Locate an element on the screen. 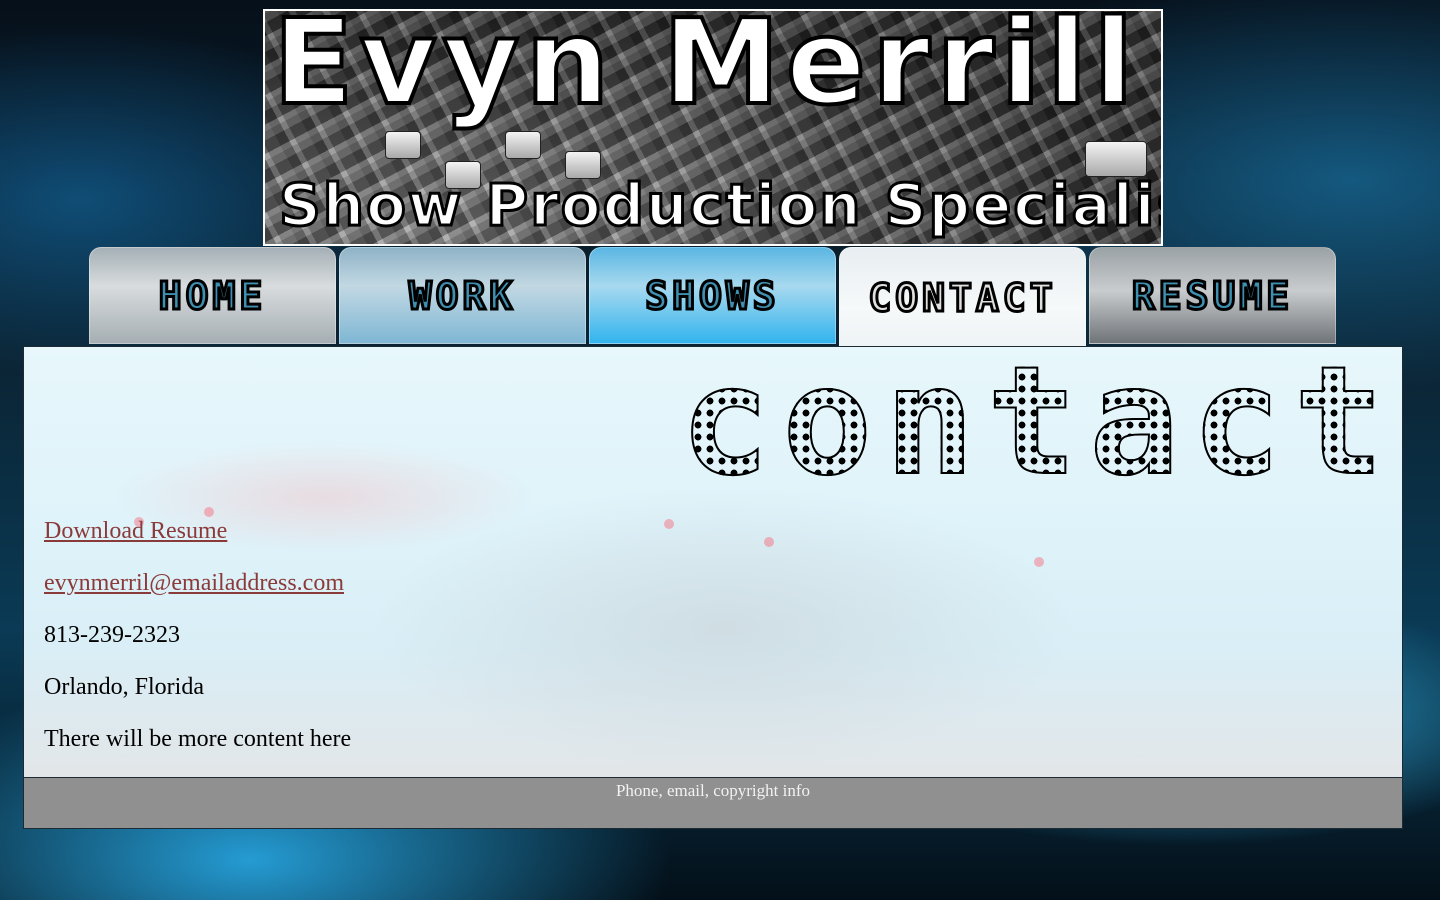  nav-tab-resume: RESUME is located at coordinates (1212, 295).